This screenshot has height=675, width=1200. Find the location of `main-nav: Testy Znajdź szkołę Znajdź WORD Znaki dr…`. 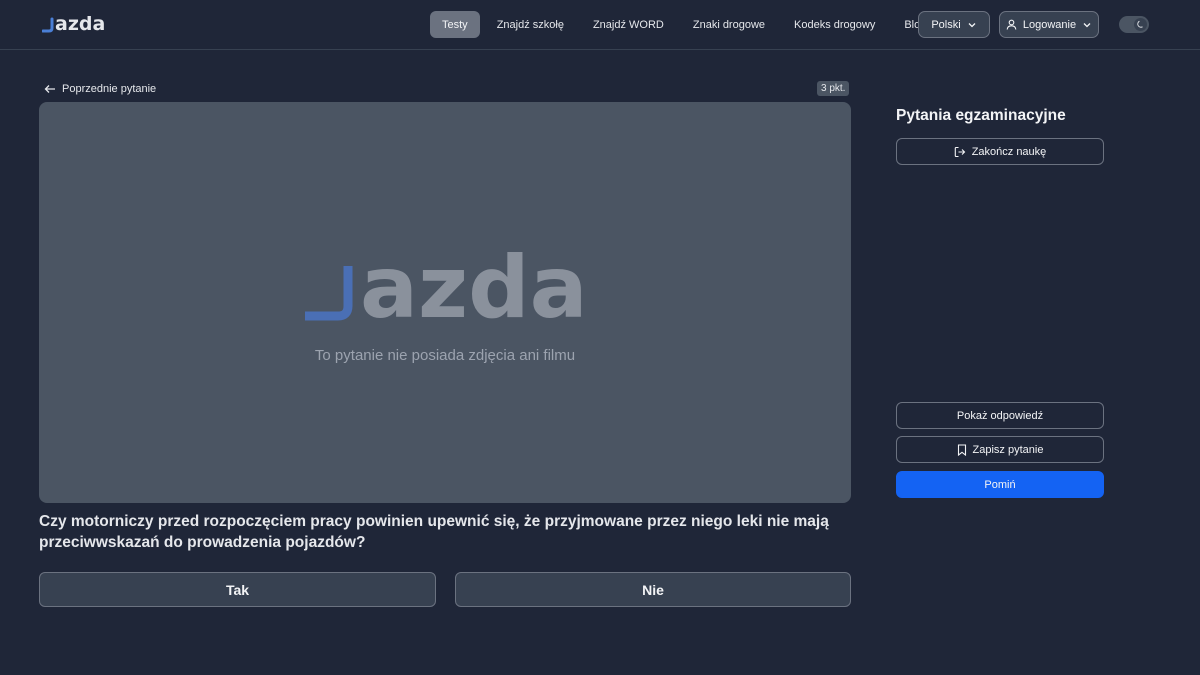

main-nav: Testy Znajdź szkołę Znajdź WORD Znaki dr… is located at coordinates (686, 24).